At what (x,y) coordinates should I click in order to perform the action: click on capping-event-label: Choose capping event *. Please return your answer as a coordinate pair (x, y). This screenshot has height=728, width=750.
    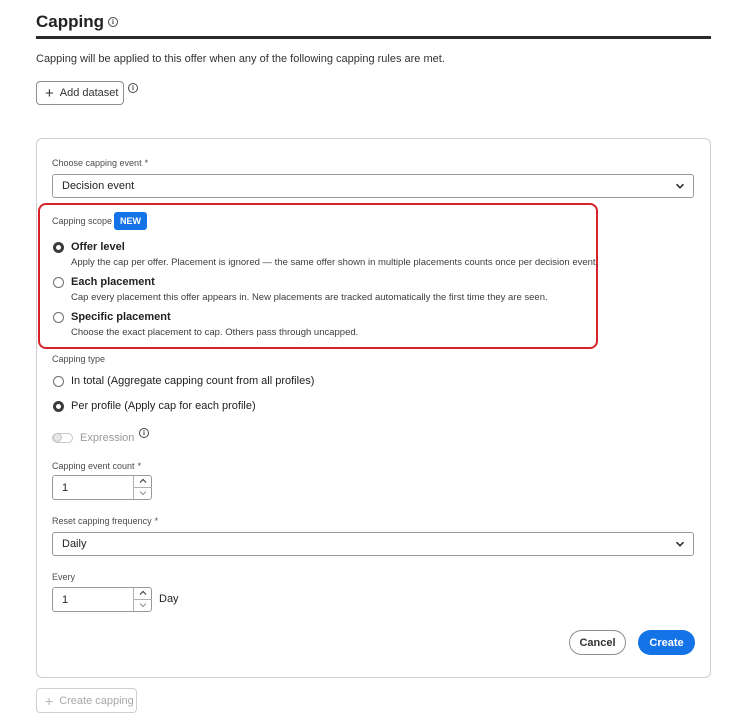
    Looking at the image, I should click on (100, 163).